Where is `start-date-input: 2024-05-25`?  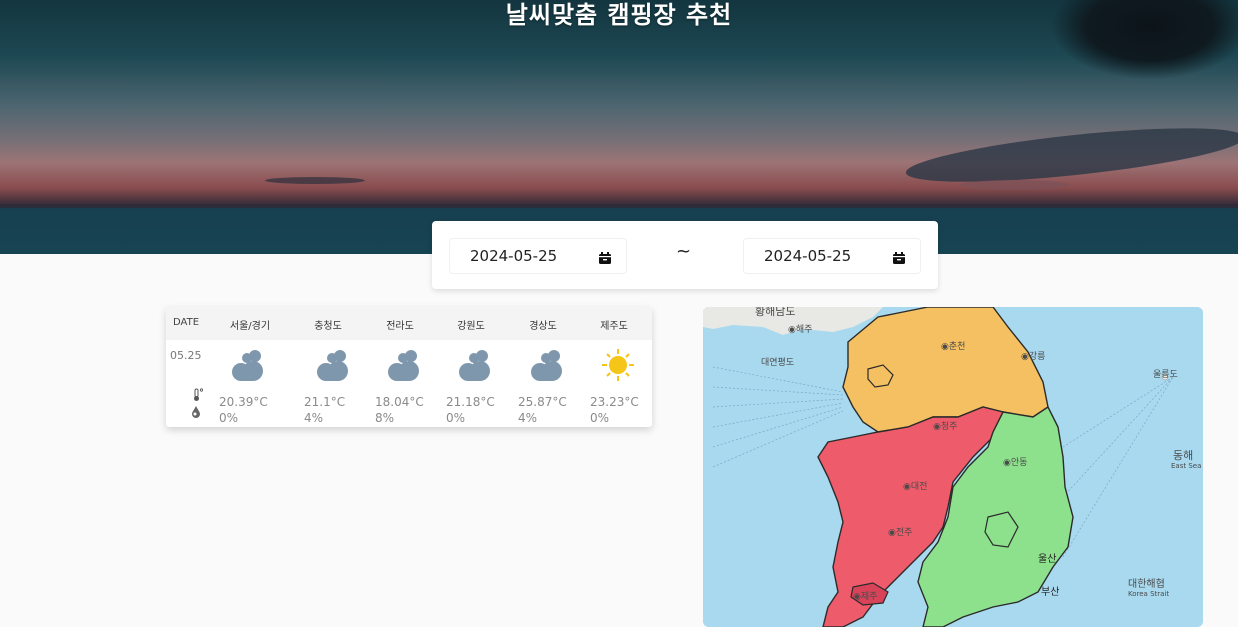
start-date-input: 2024-05-25 is located at coordinates (538, 256).